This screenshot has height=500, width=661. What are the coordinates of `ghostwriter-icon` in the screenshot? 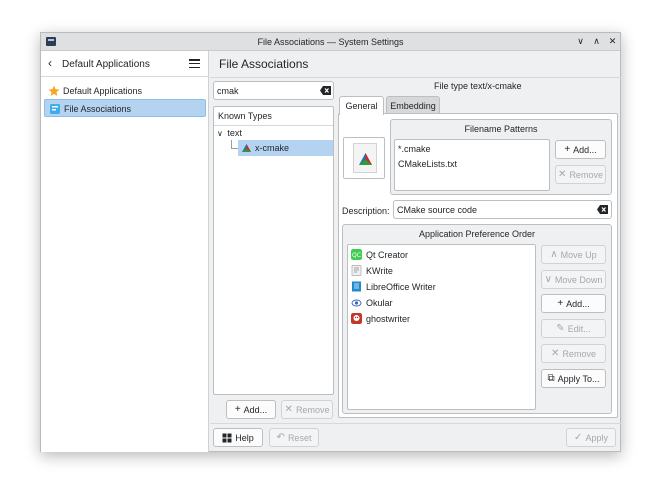 It's located at (356, 318).